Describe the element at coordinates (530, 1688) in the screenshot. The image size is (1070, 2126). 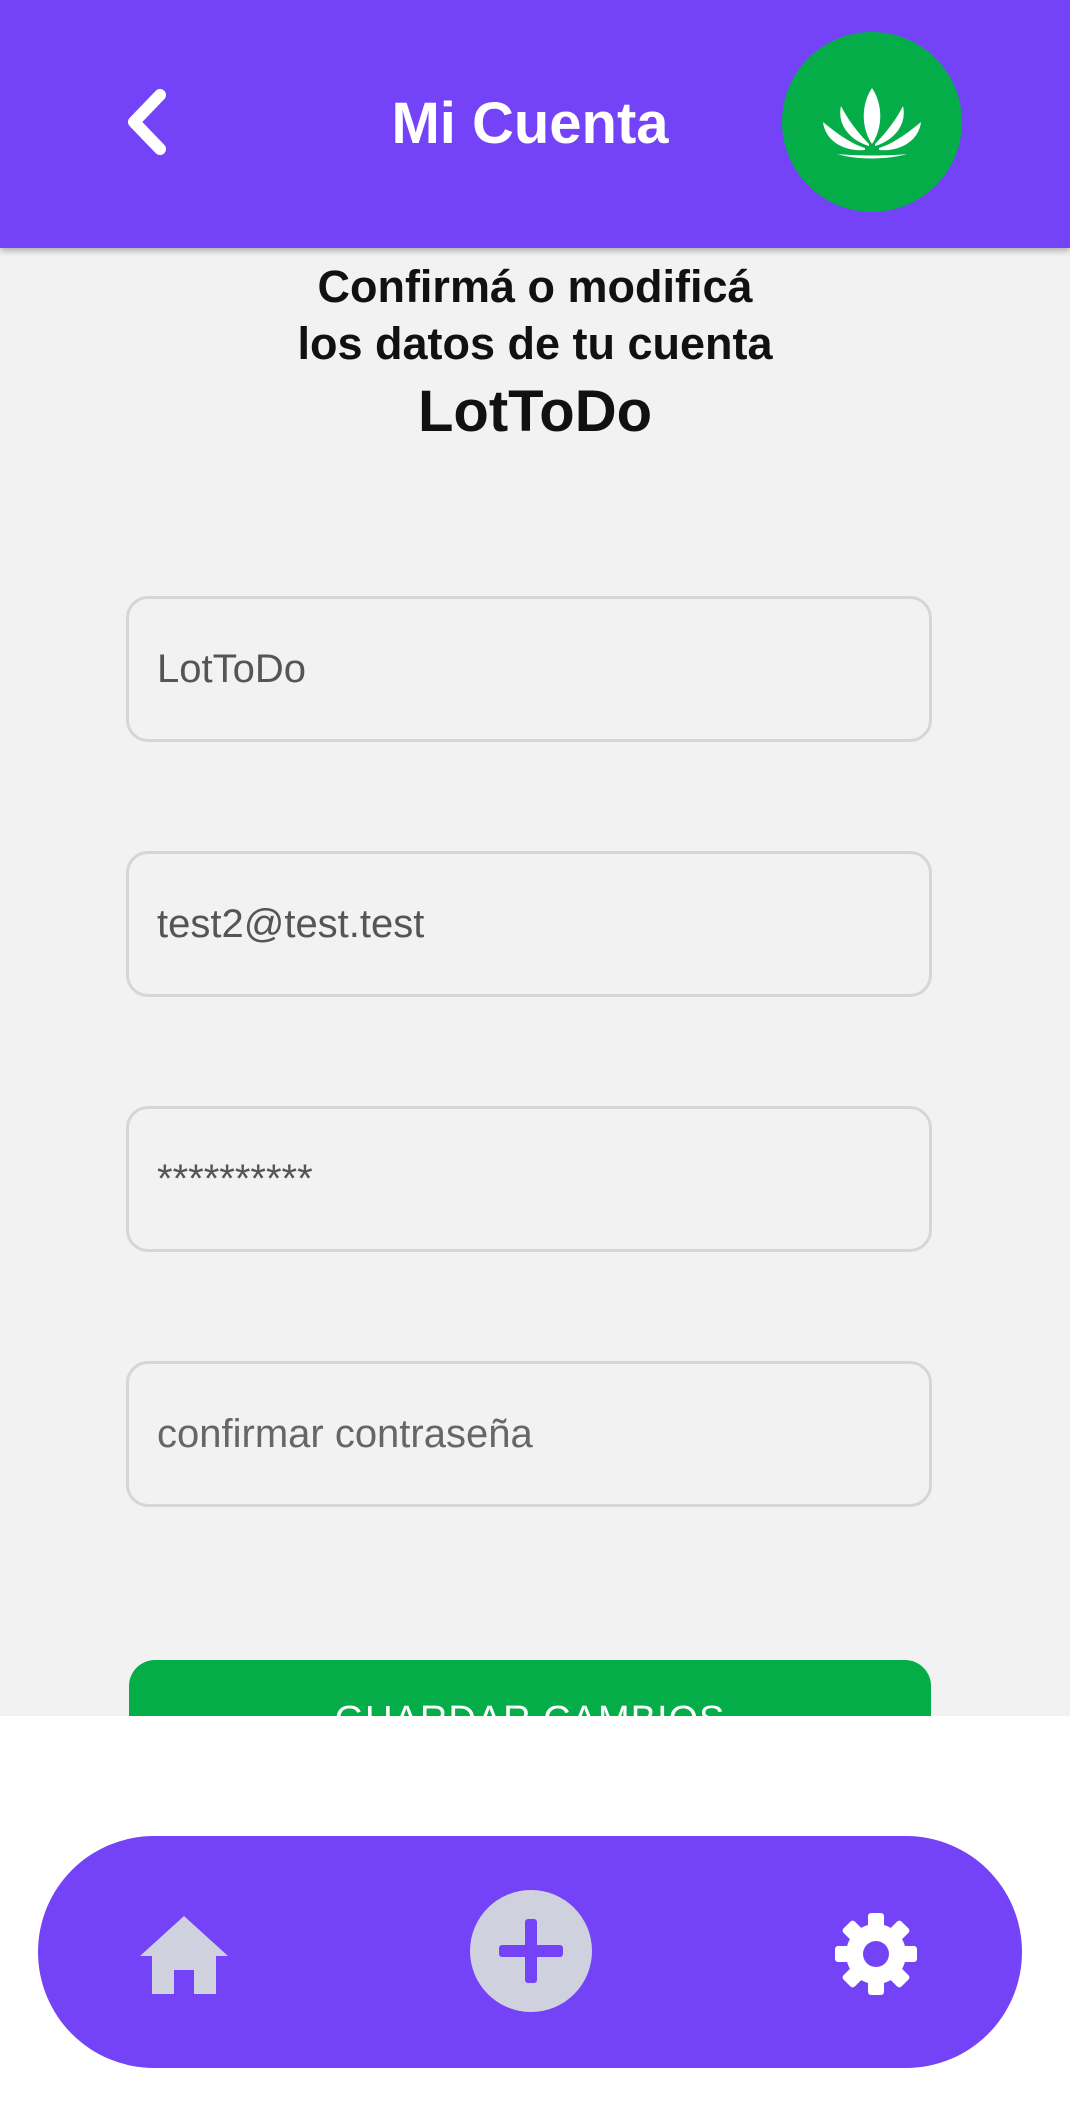
I see `save-changes-button: GUARDAR CAMBIOS` at that location.